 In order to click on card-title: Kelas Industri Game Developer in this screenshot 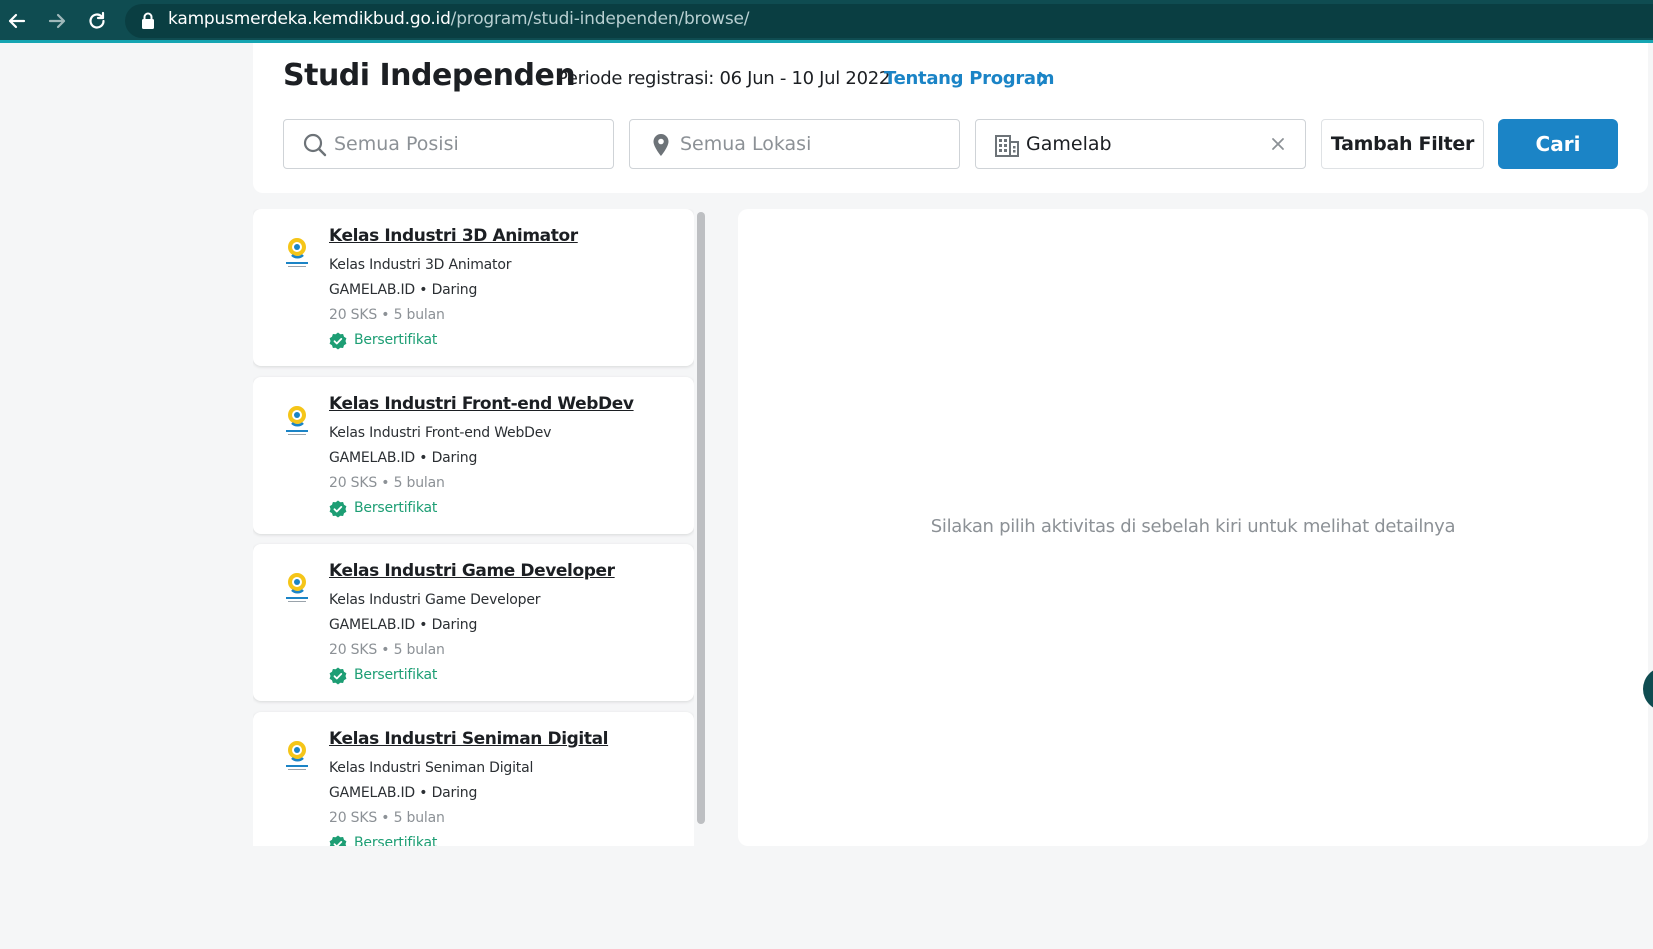, I will do `click(472, 571)`.